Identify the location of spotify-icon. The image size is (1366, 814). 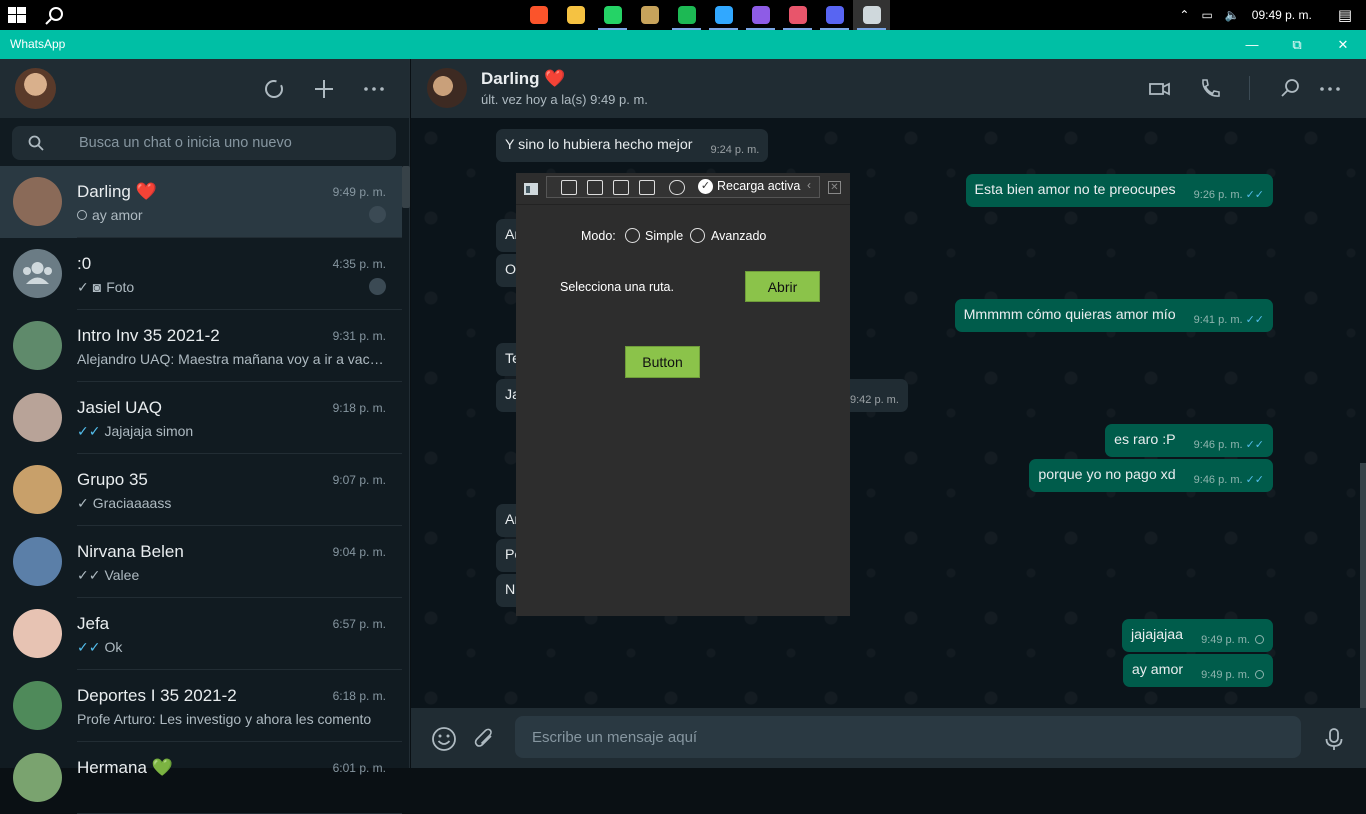
(686, 15).